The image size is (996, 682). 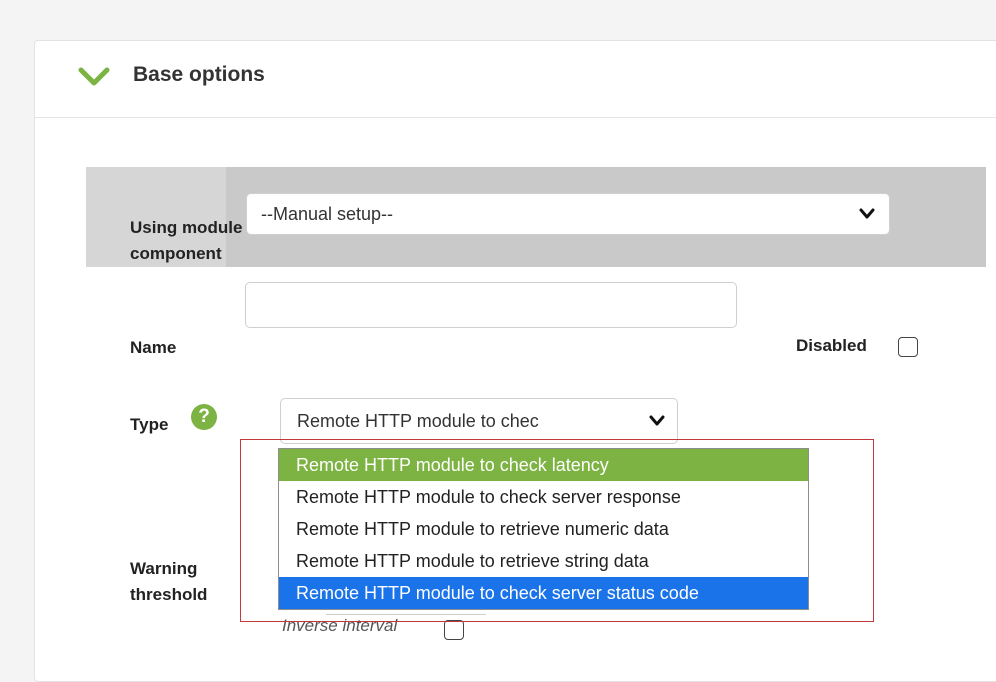 What do you see at coordinates (568, 214) in the screenshot?
I see `module-component-select: --Manual setup--` at bounding box center [568, 214].